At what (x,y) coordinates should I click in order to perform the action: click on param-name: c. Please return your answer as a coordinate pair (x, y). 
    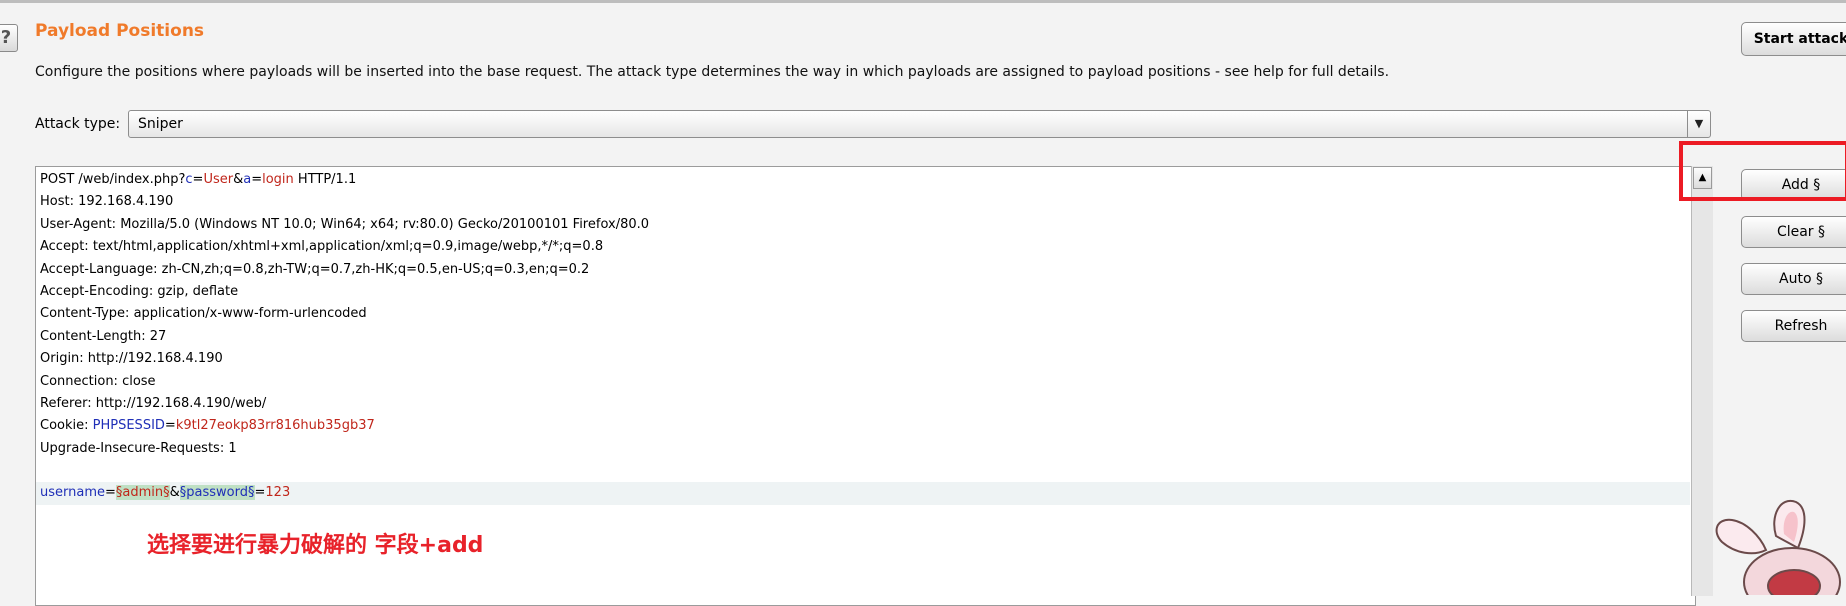
    Looking at the image, I should click on (189, 179).